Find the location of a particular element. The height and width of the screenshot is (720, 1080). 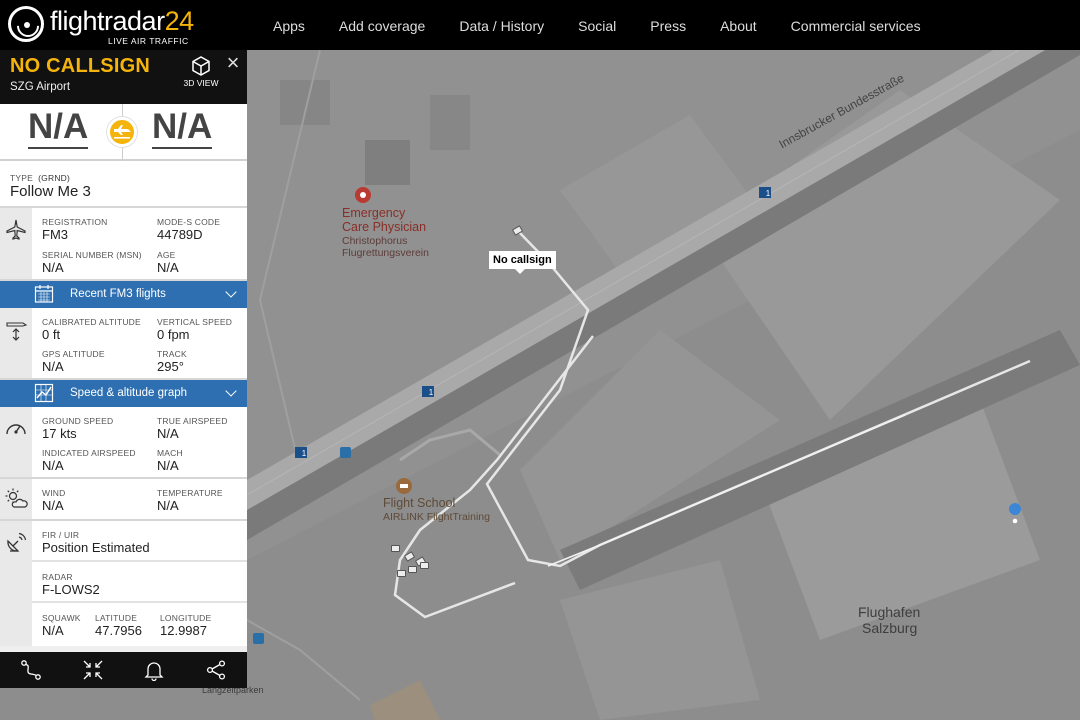

wind-value: N/A is located at coordinates (53, 505).